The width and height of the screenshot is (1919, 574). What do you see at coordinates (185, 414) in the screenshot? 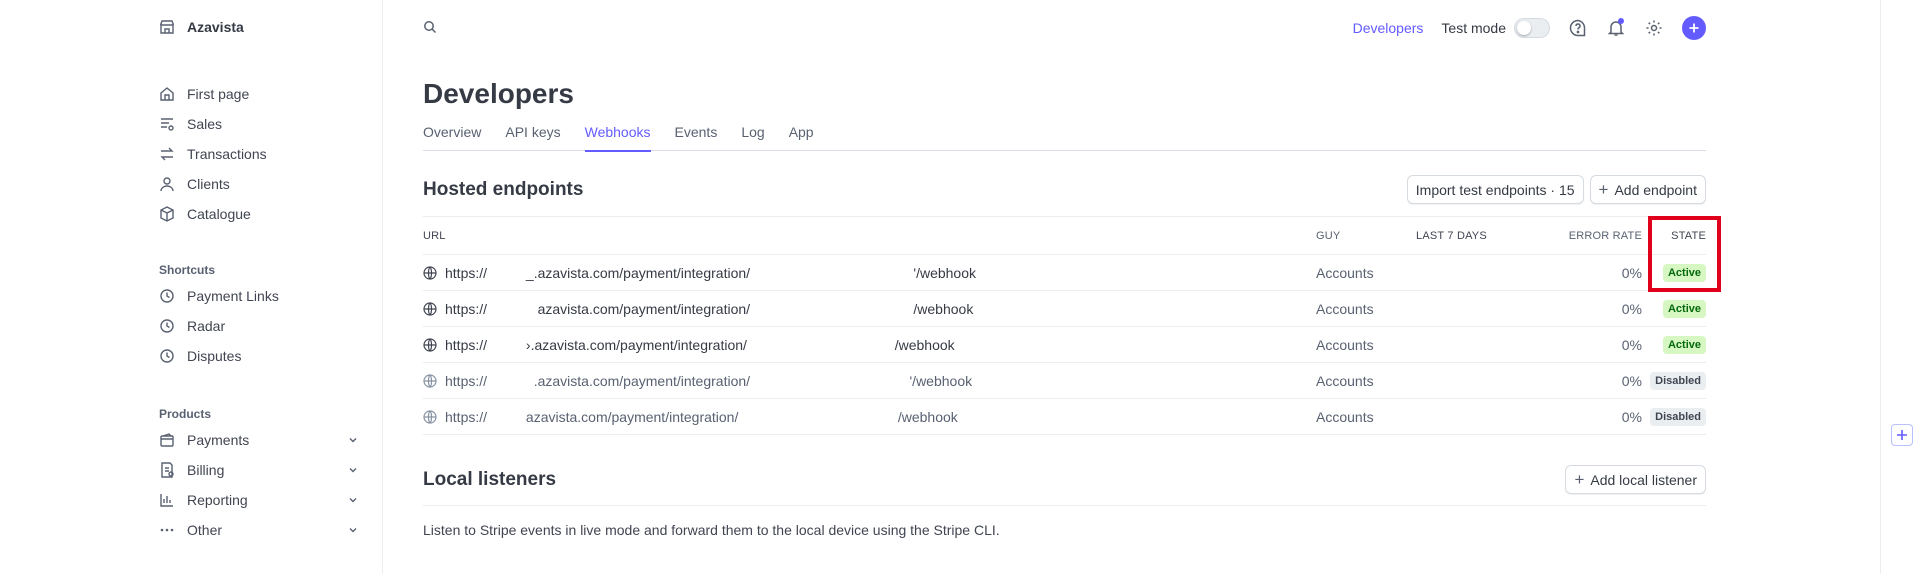
I see `products-title: Products` at bounding box center [185, 414].